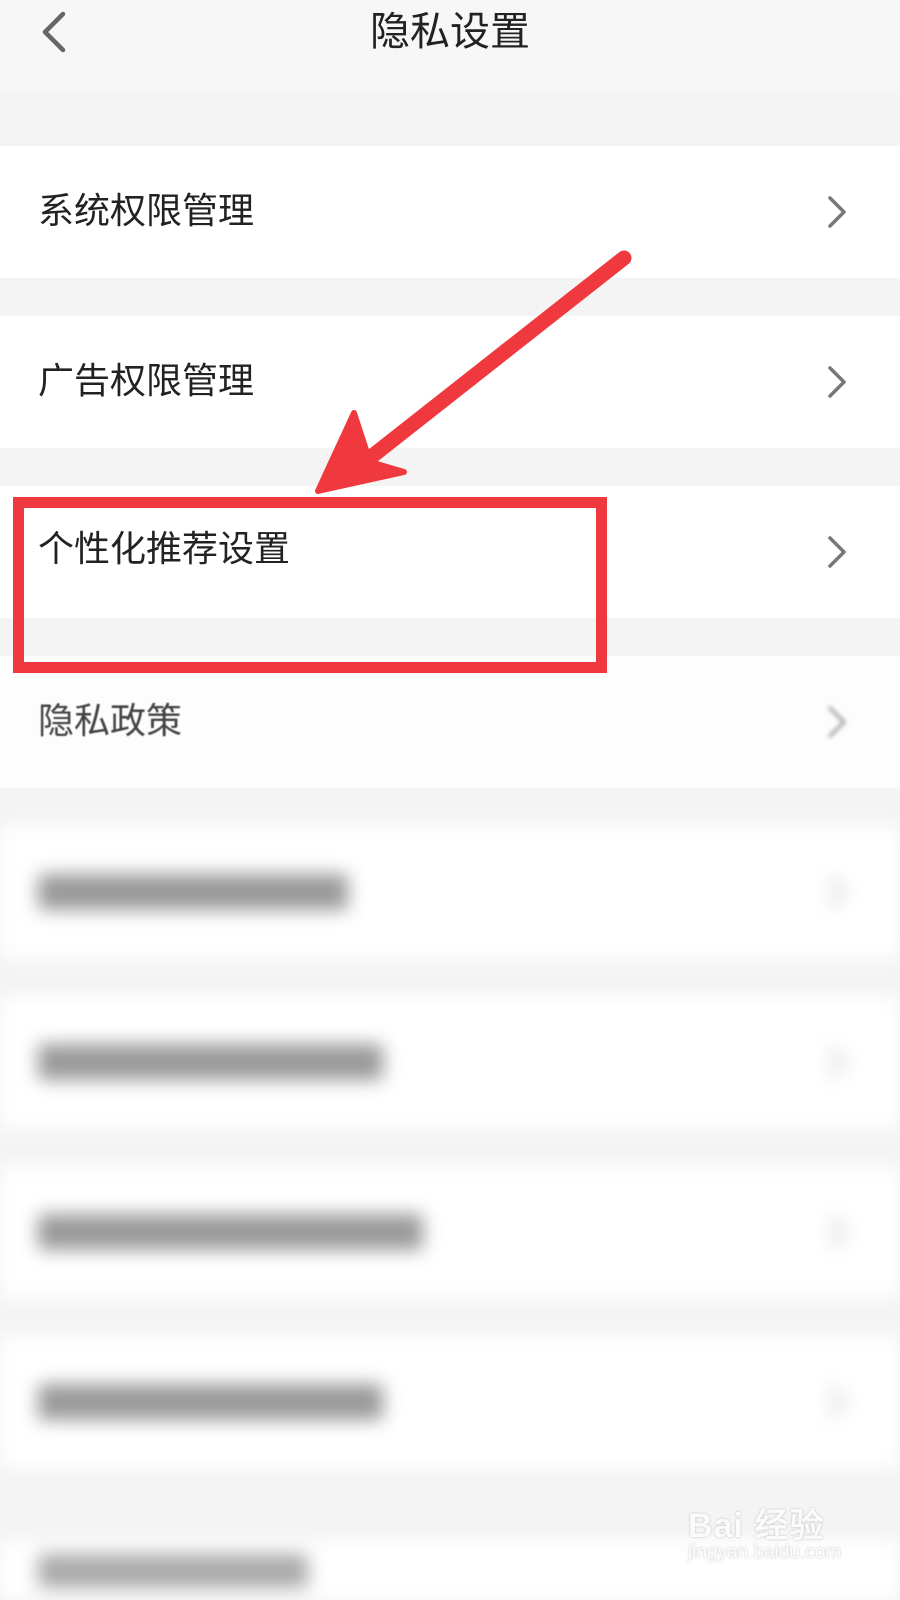 Image resolution: width=900 pixels, height=1600 pixels. What do you see at coordinates (450, 722) in the screenshot?
I see `settings-row-privacy-policy: 隐私政策` at bounding box center [450, 722].